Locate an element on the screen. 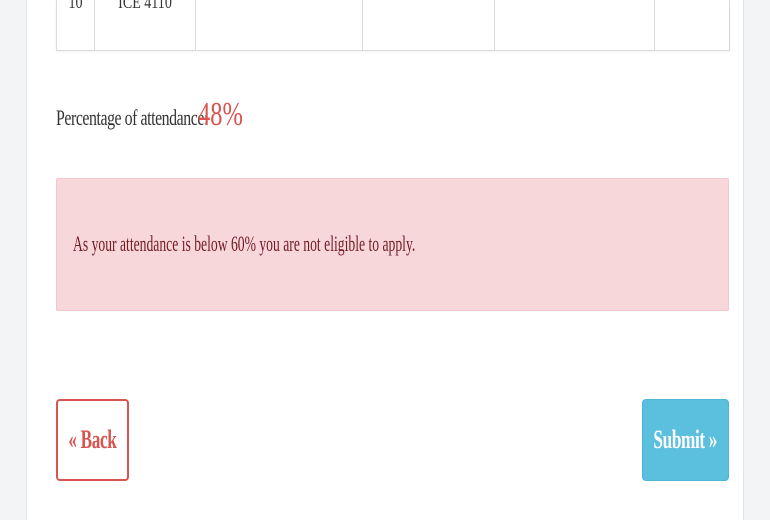 The image size is (770, 520). submit-button: Submit » is located at coordinates (685, 440).